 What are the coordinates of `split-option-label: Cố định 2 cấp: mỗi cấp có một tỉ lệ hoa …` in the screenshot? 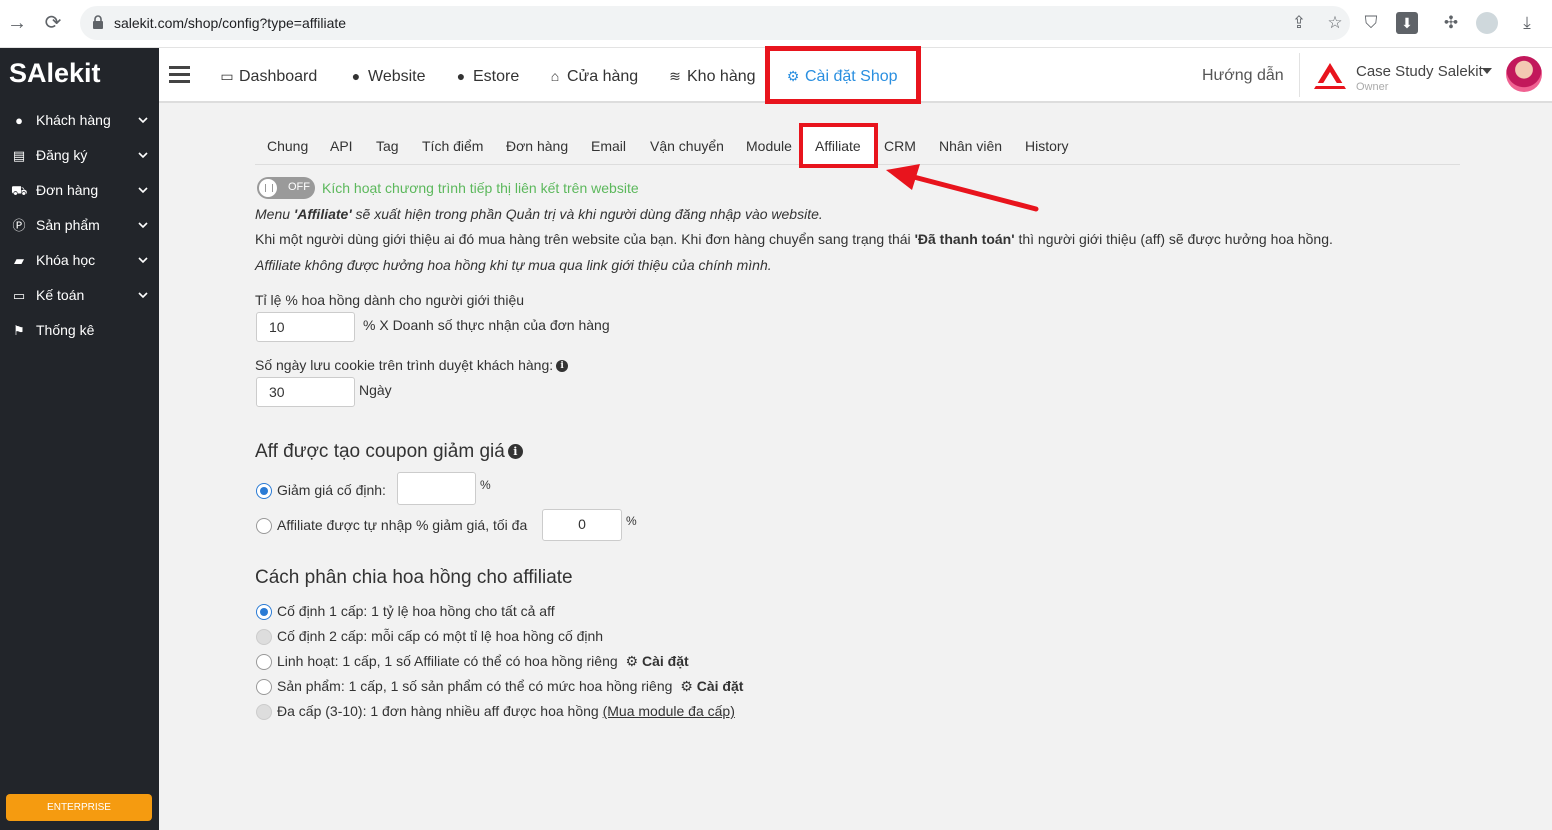 It's located at (440, 636).